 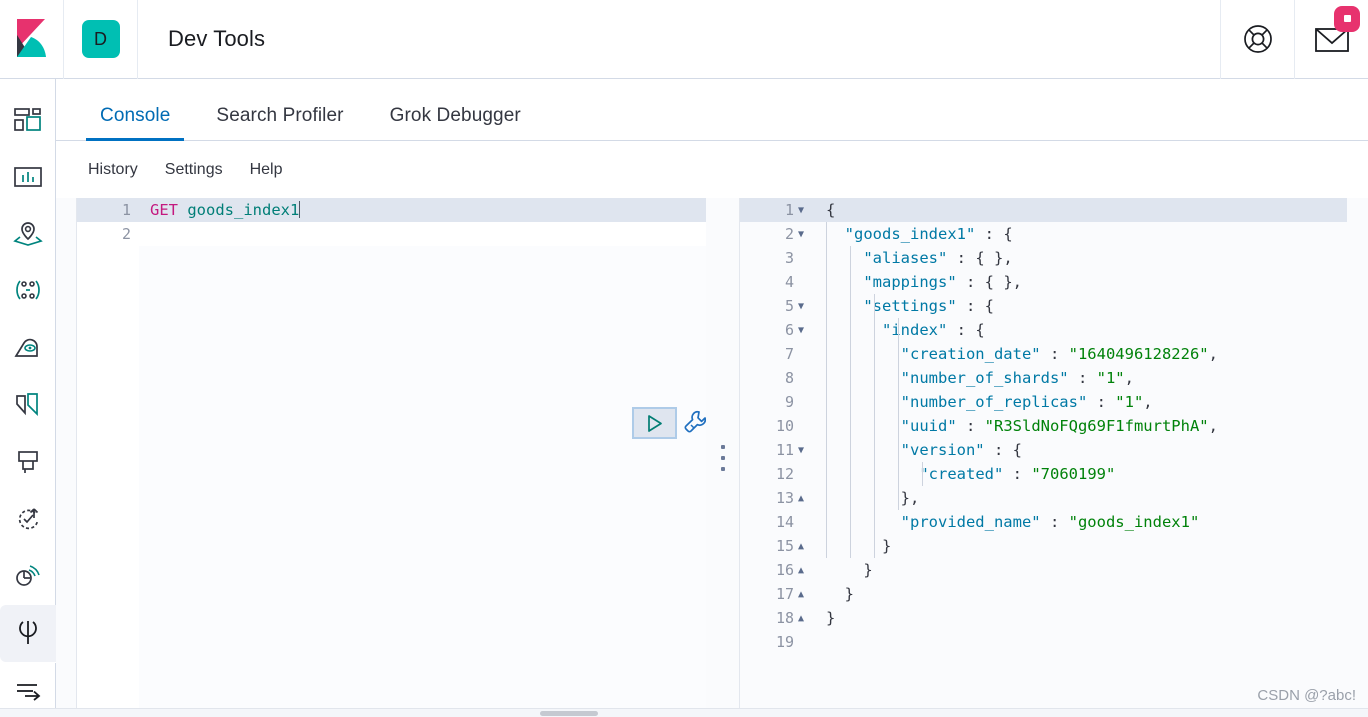 I want to click on help-link: Help, so click(x=266, y=170).